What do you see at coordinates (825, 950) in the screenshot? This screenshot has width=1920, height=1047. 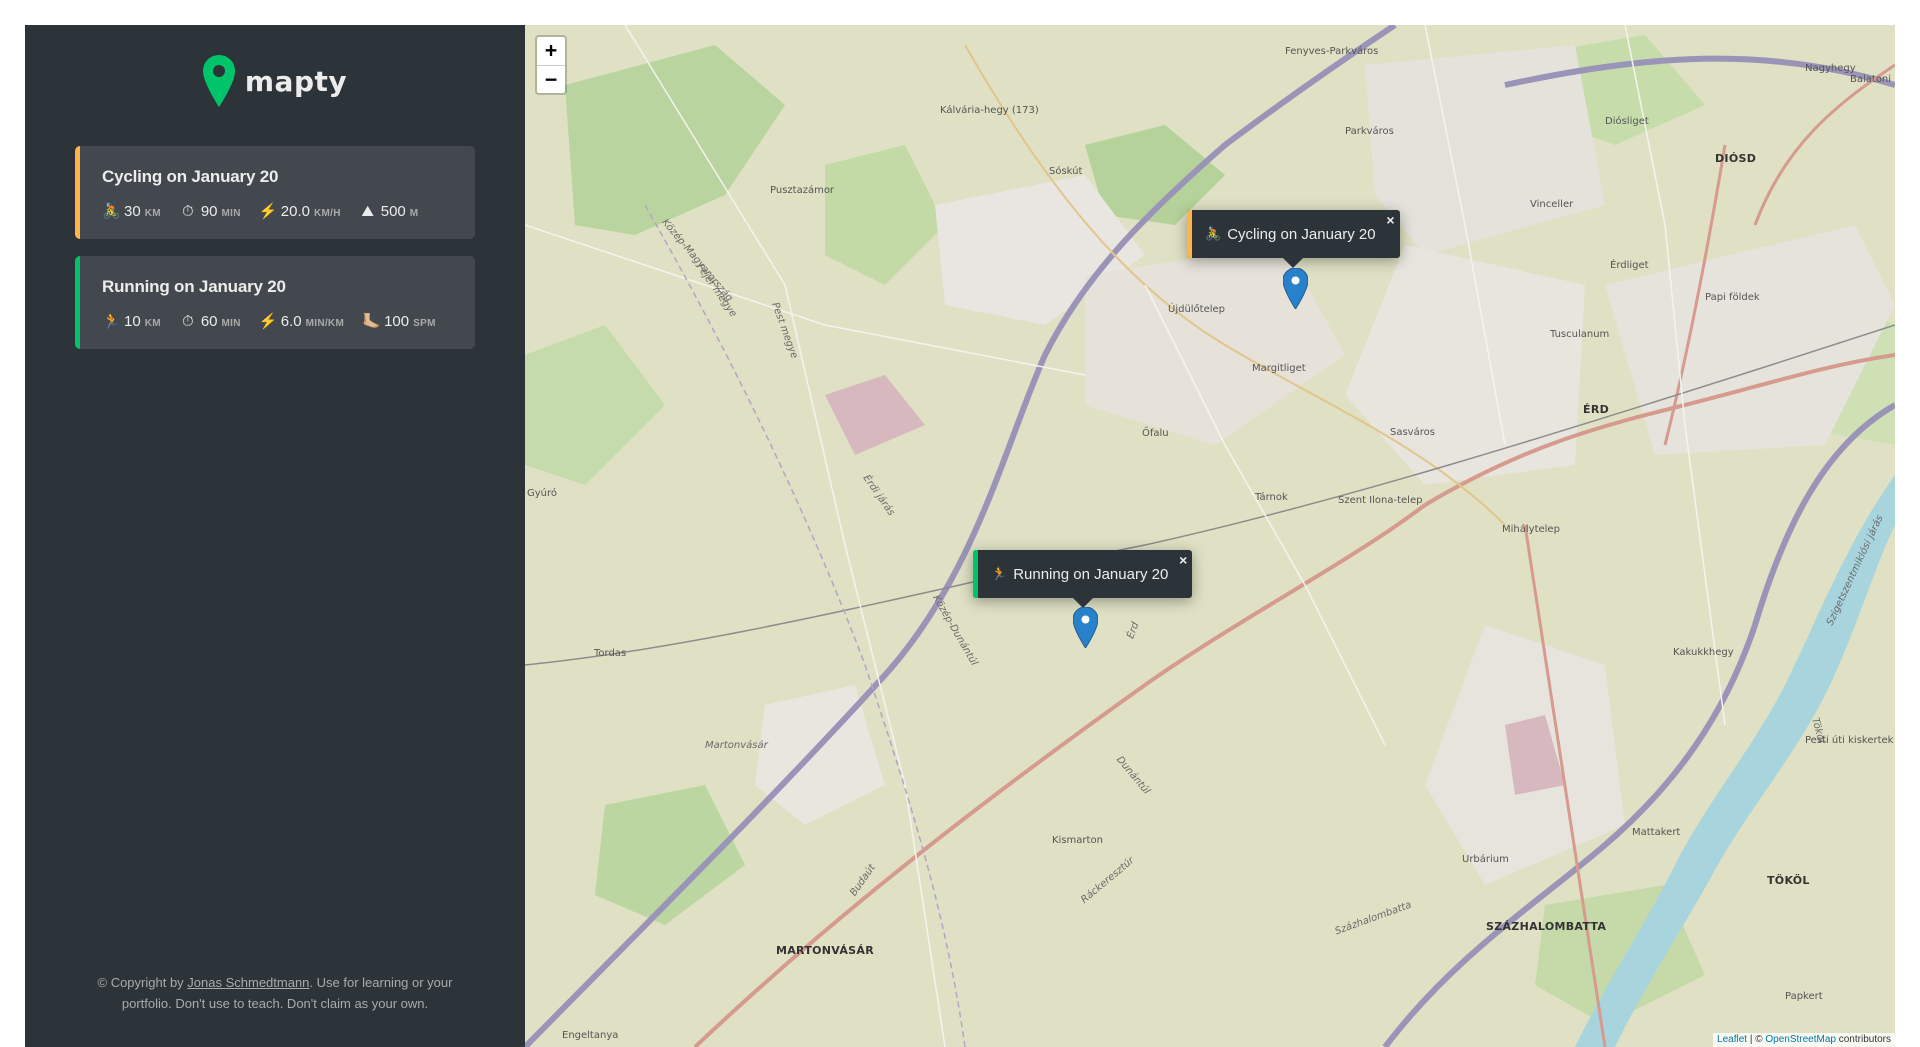 I see `map-label: MARTONVÁSÁR` at bounding box center [825, 950].